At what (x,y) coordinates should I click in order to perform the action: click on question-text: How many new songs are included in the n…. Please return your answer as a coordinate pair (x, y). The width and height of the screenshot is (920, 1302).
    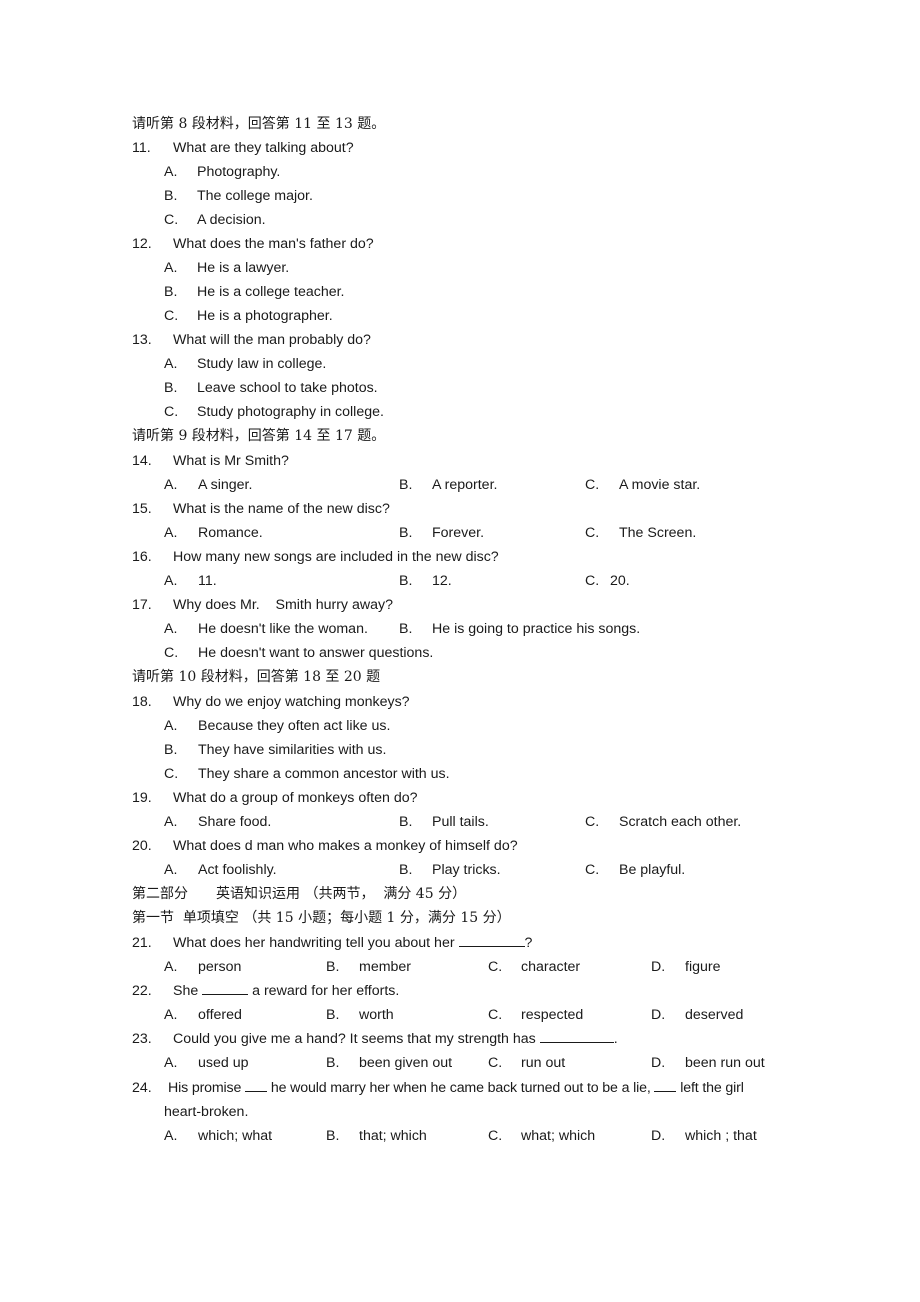
    Looking at the image, I should click on (336, 557).